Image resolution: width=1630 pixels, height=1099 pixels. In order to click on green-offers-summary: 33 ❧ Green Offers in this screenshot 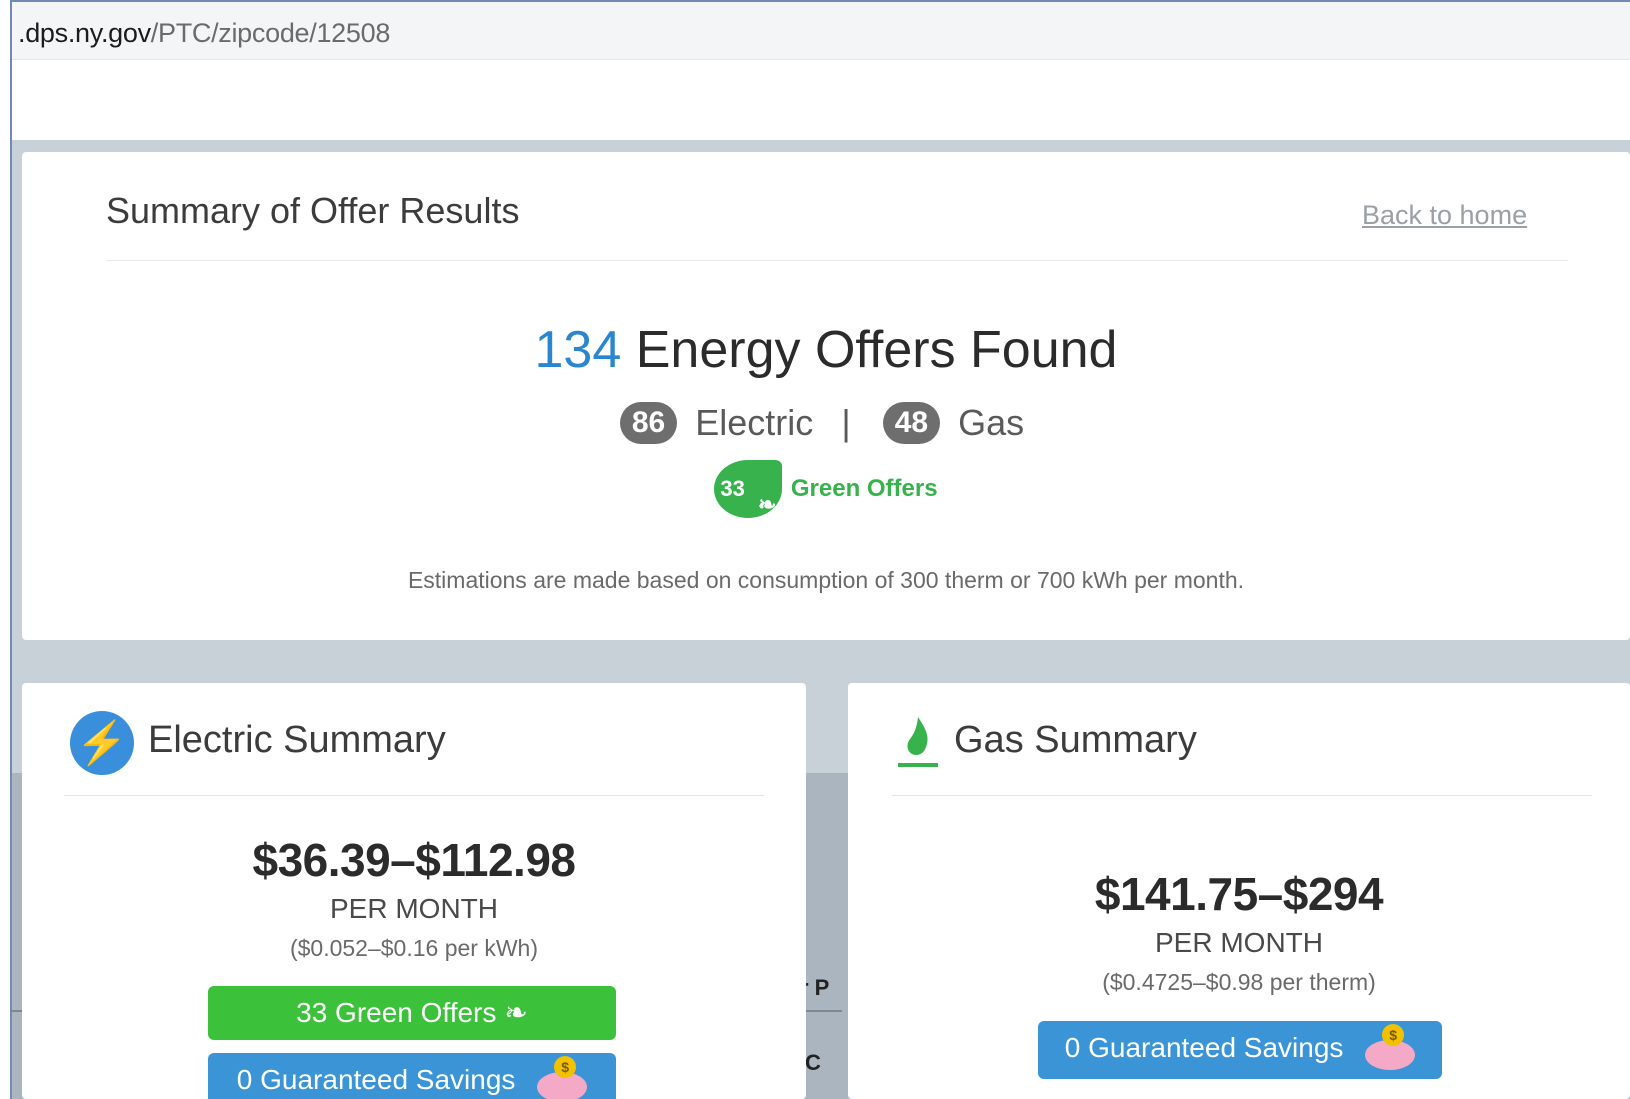, I will do `click(826, 489)`.